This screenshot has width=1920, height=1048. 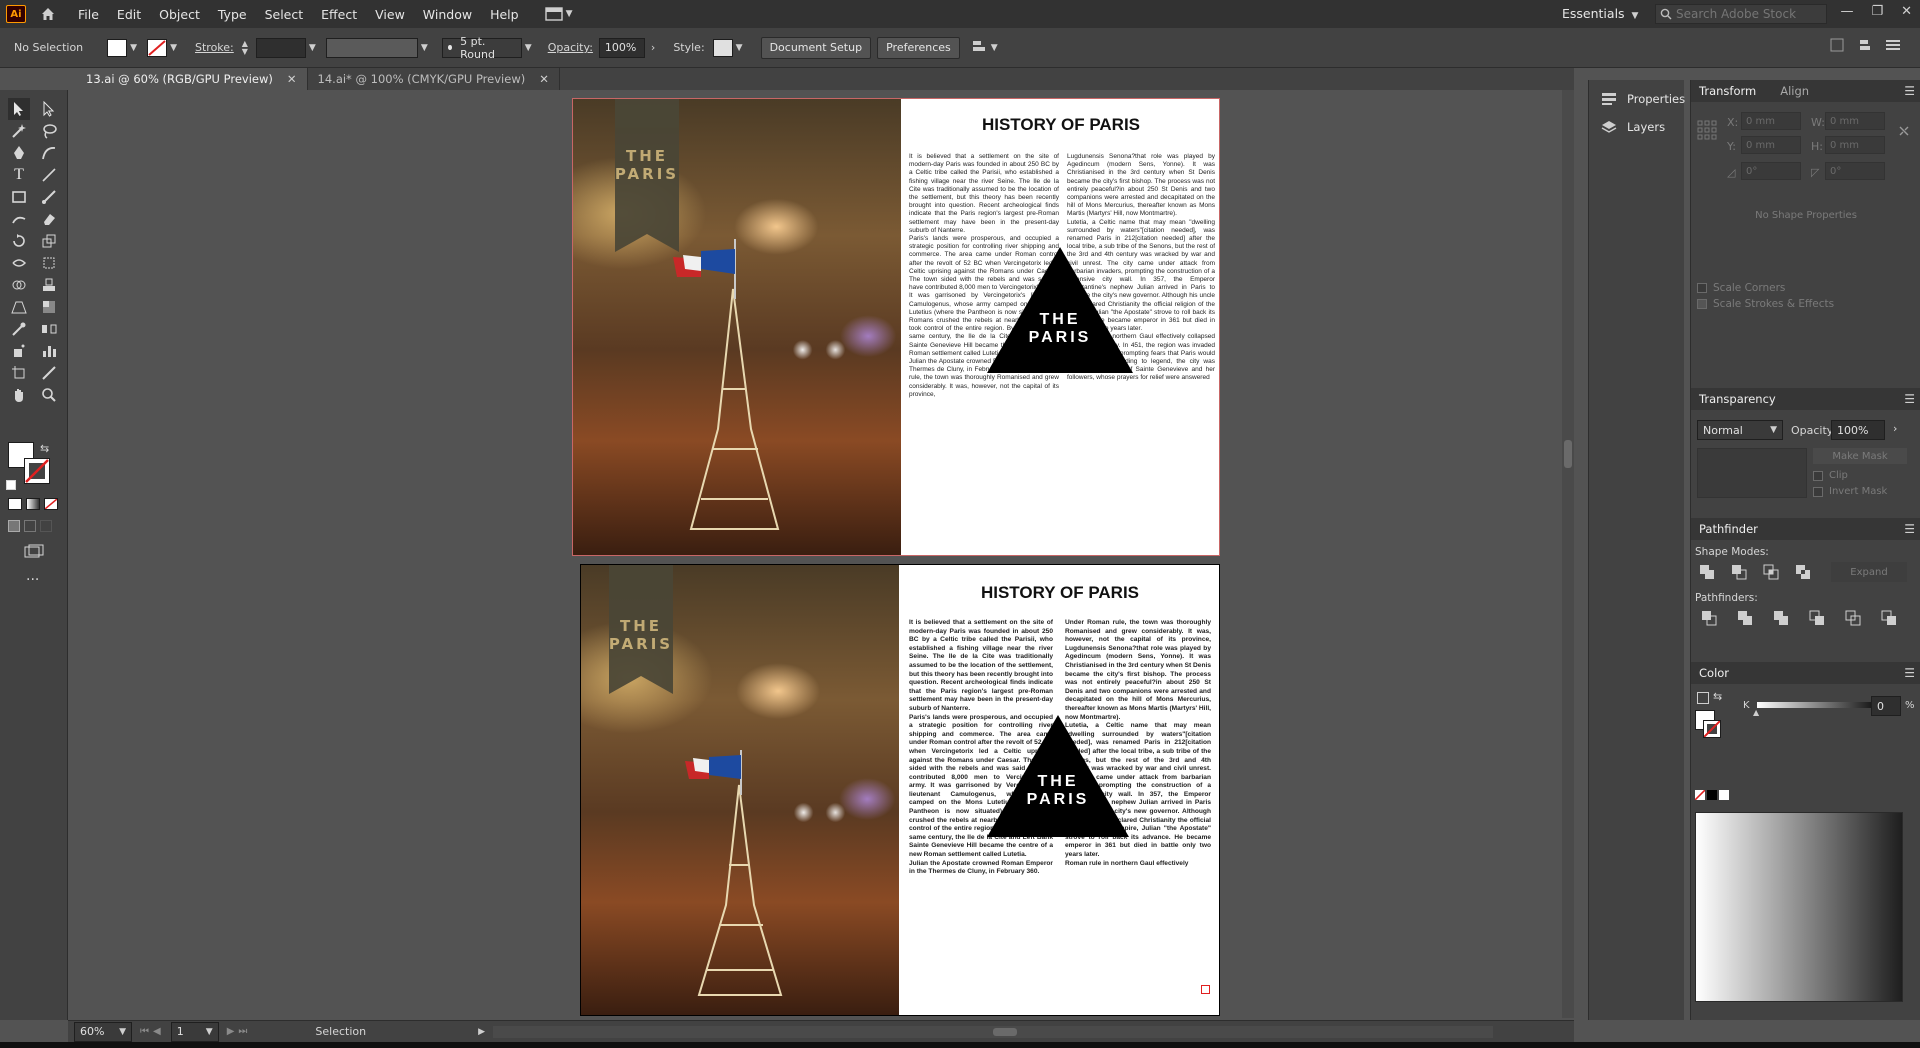 I want to click on hand-tool-icon, so click(x=19, y=395).